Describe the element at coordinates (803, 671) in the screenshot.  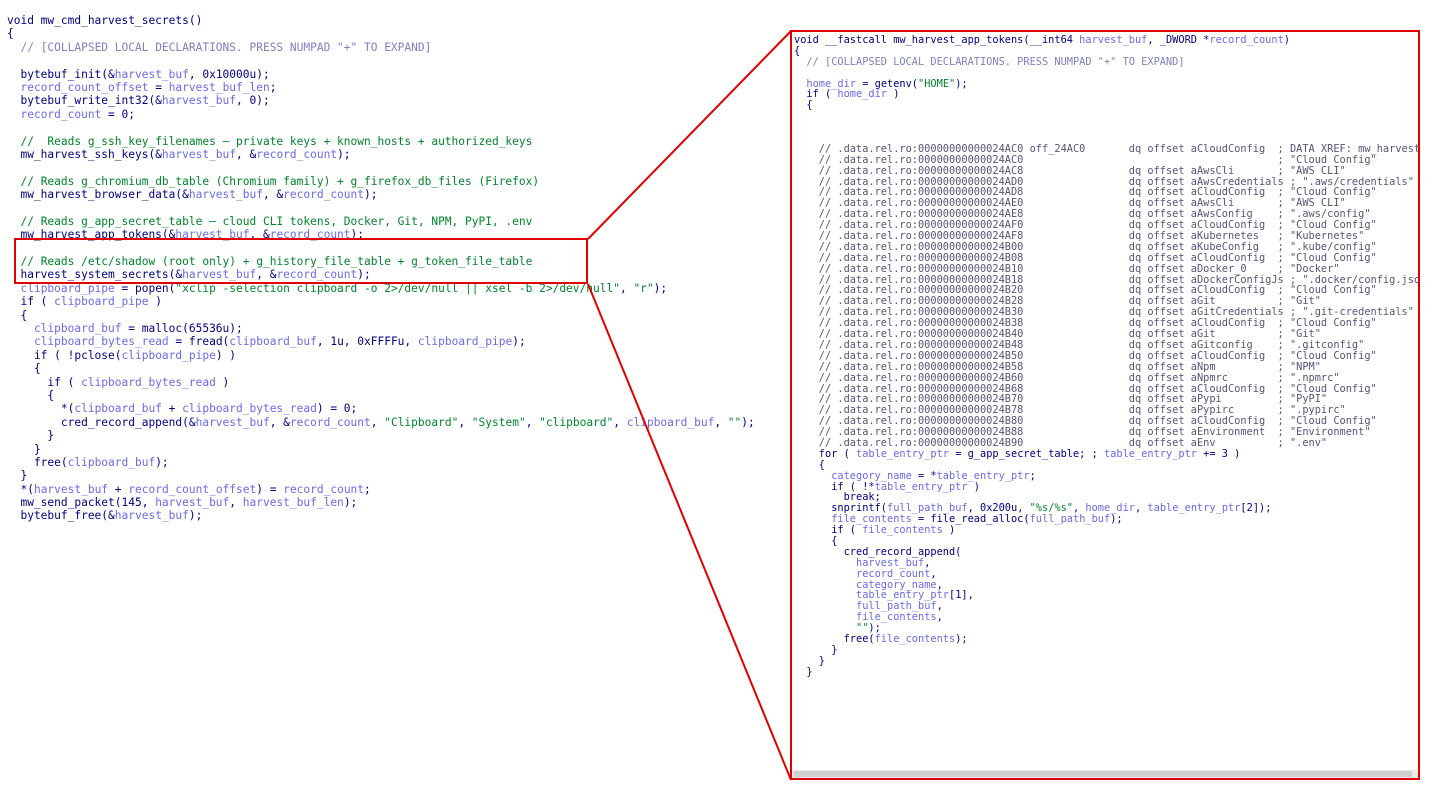
I see `code-token: }` at that location.